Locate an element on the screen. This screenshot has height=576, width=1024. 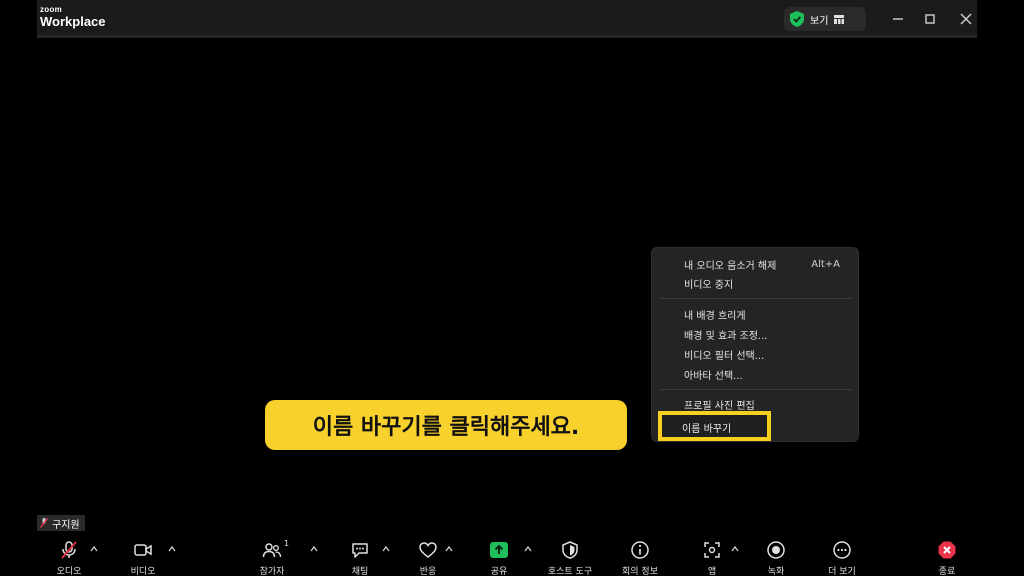
more-dots-icon is located at coordinates (842, 550).